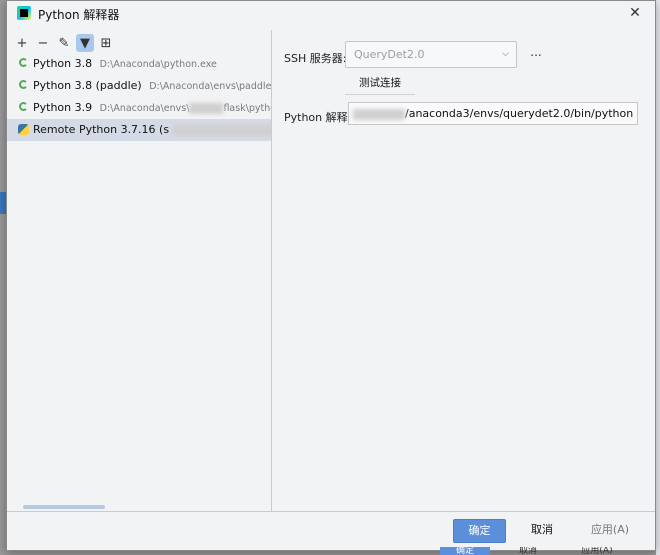  I want to click on background-ok-button: 确定, so click(465, 551).